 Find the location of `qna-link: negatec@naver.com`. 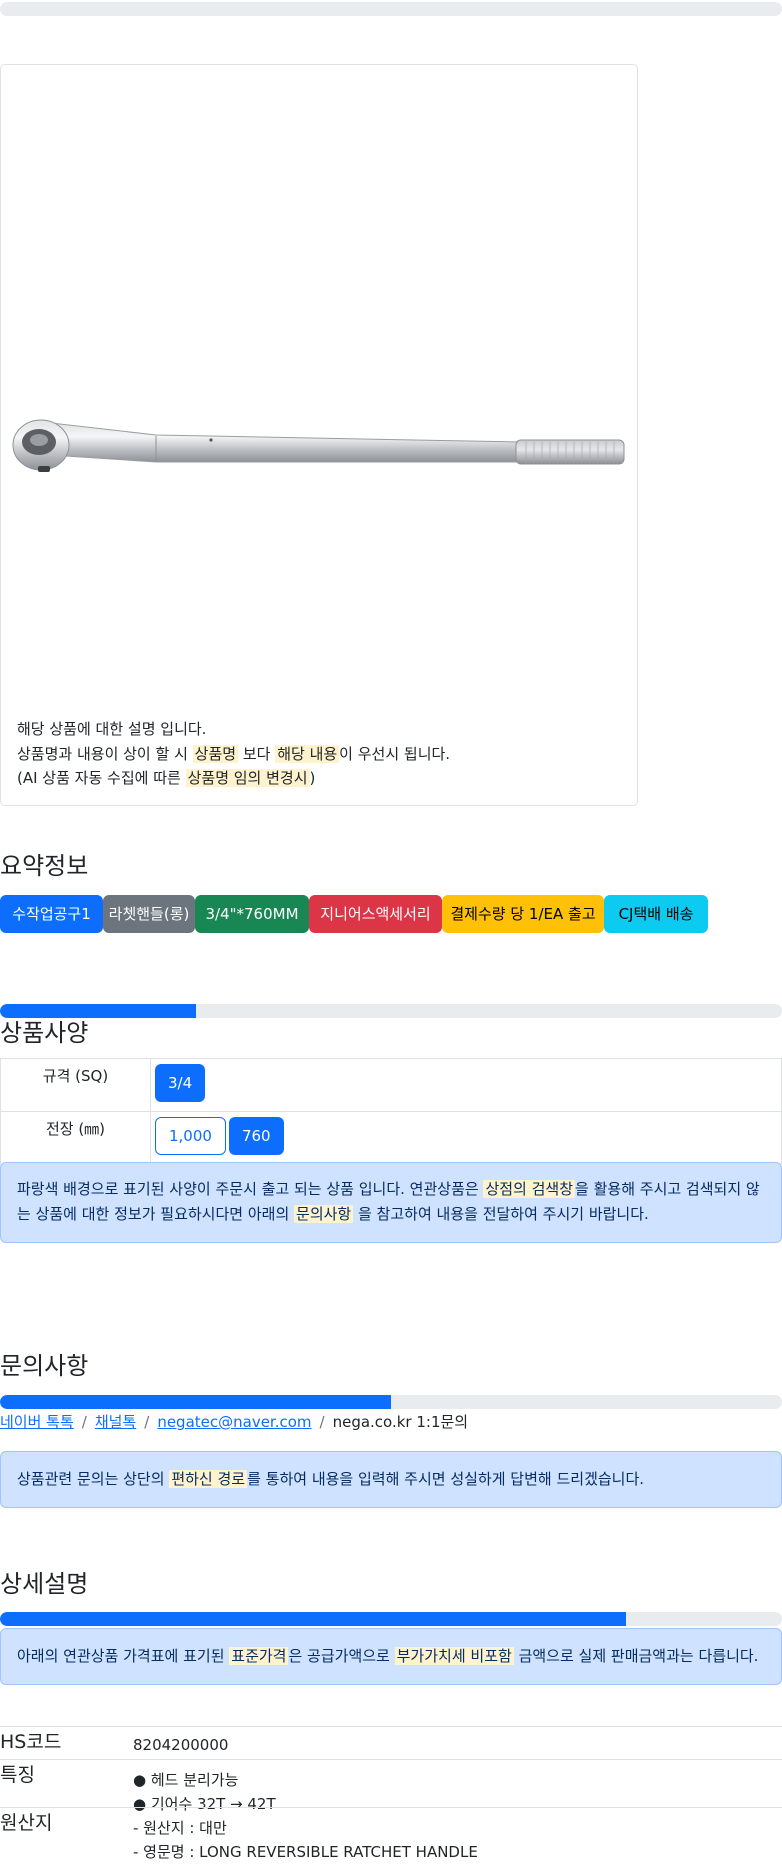

qna-link: negatec@naver.com is located at coordinates (234, 1422).